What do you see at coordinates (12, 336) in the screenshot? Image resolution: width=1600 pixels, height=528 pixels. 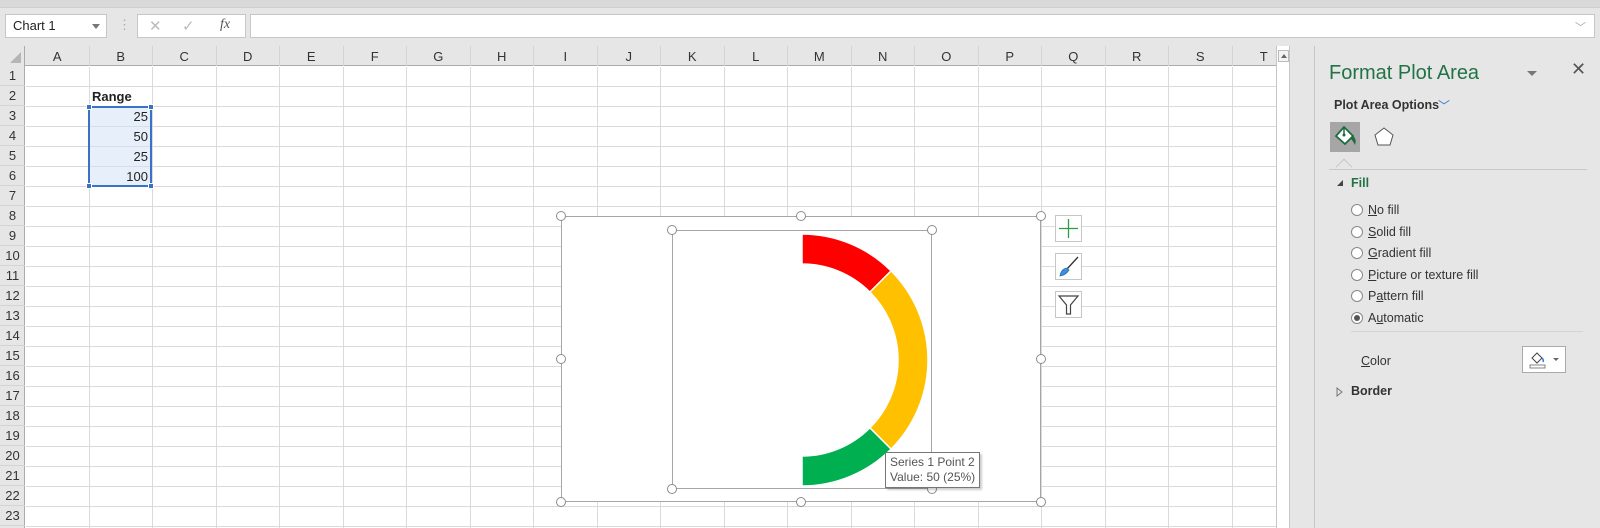 I see `row-header-14: 14` at bounding box center [12, 336].